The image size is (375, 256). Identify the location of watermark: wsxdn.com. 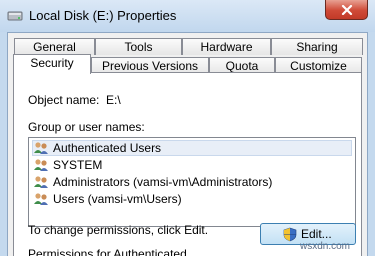
(325, 246).